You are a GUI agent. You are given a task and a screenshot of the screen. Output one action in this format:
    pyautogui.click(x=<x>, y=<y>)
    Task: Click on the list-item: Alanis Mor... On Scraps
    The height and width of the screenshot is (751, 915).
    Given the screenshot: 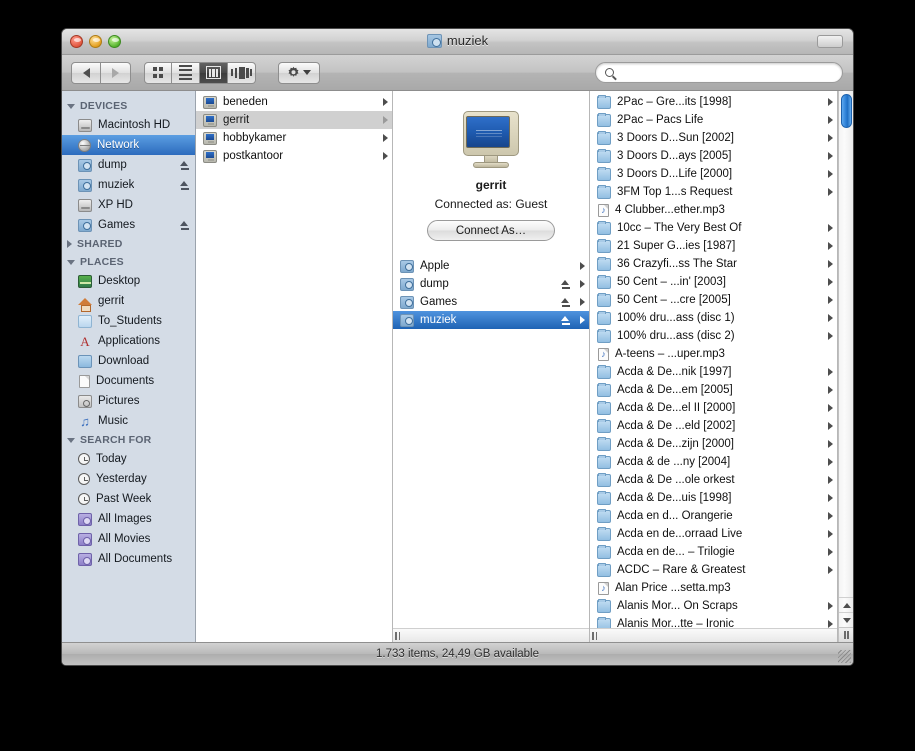 What is the action you would take?
    pyautogui.click(x=713, y=606)
    